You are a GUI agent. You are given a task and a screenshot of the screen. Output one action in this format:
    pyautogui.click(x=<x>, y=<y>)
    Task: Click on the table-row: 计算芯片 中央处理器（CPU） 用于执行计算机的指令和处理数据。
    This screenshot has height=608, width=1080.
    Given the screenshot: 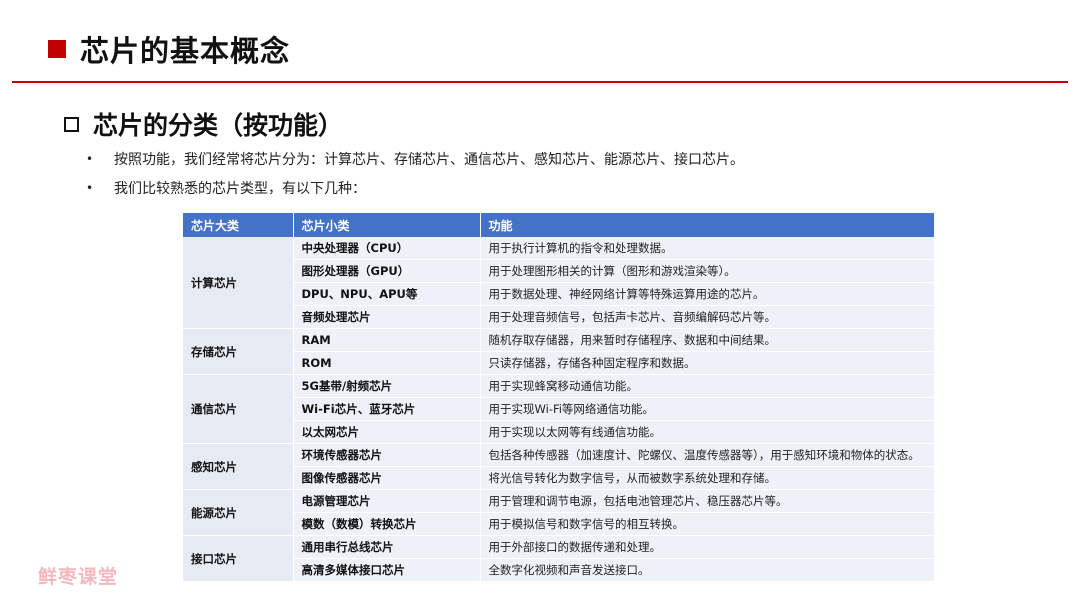 What is the action you would take?
    pyautogui.click(x=559, y=283)
    